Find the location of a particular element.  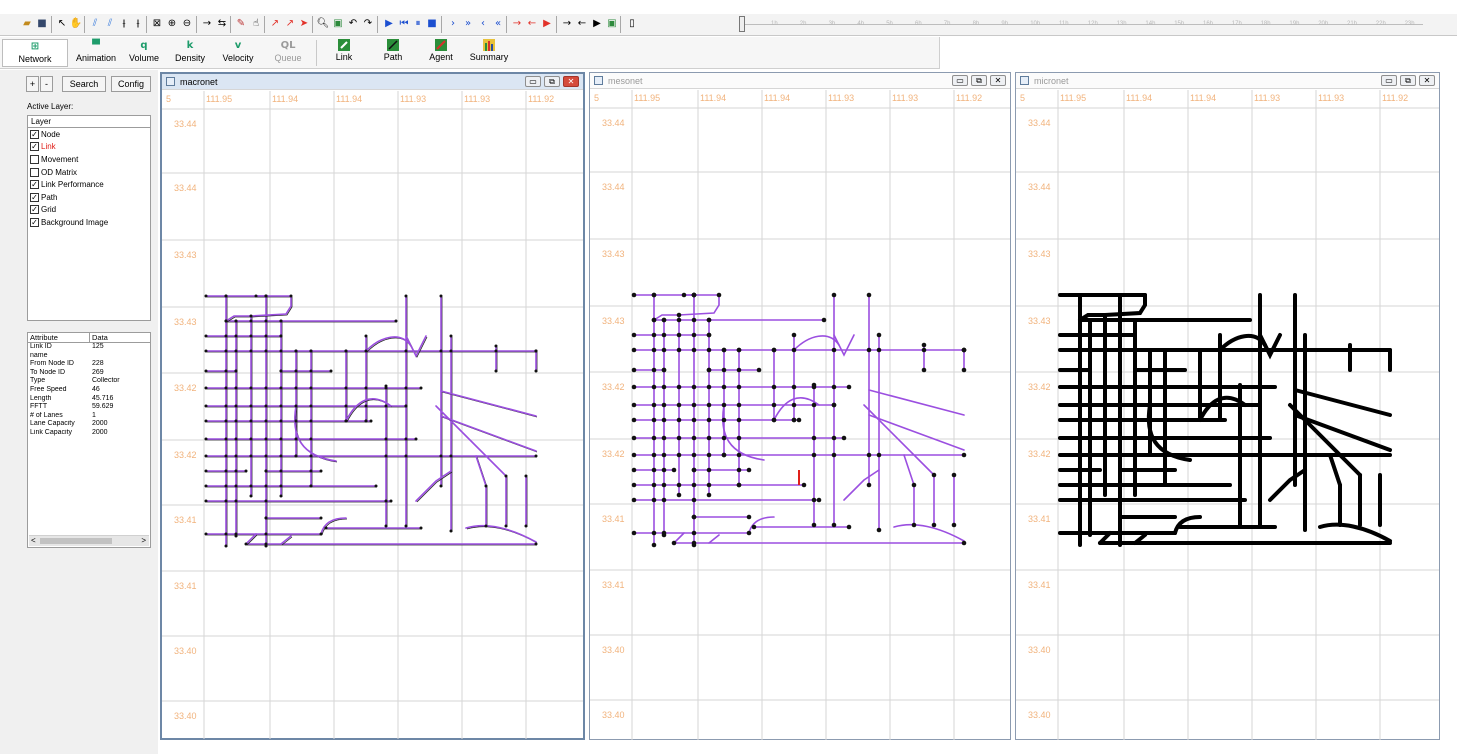

red-forward-icon: → is located at coordinates (517, 24).